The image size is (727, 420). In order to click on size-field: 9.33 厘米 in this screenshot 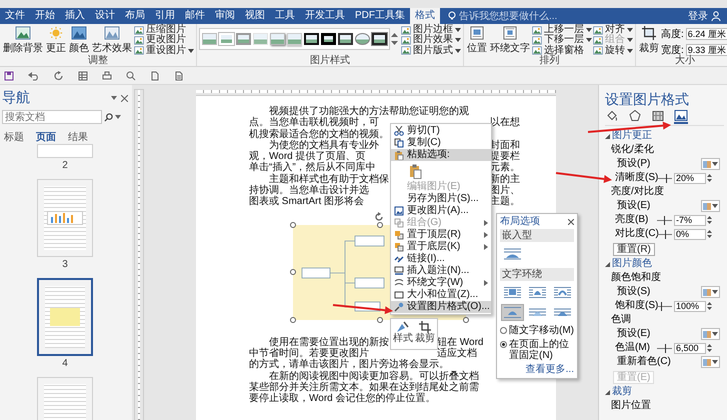, I will do `click(706, 50)`.